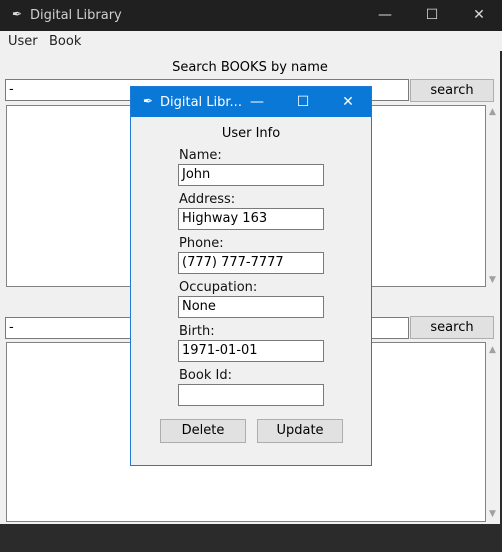 This screenshot has height=552, width=502. Describe the element at coordinates (452, 327) in the screenshot. I see `user-search-button: search` at that location.